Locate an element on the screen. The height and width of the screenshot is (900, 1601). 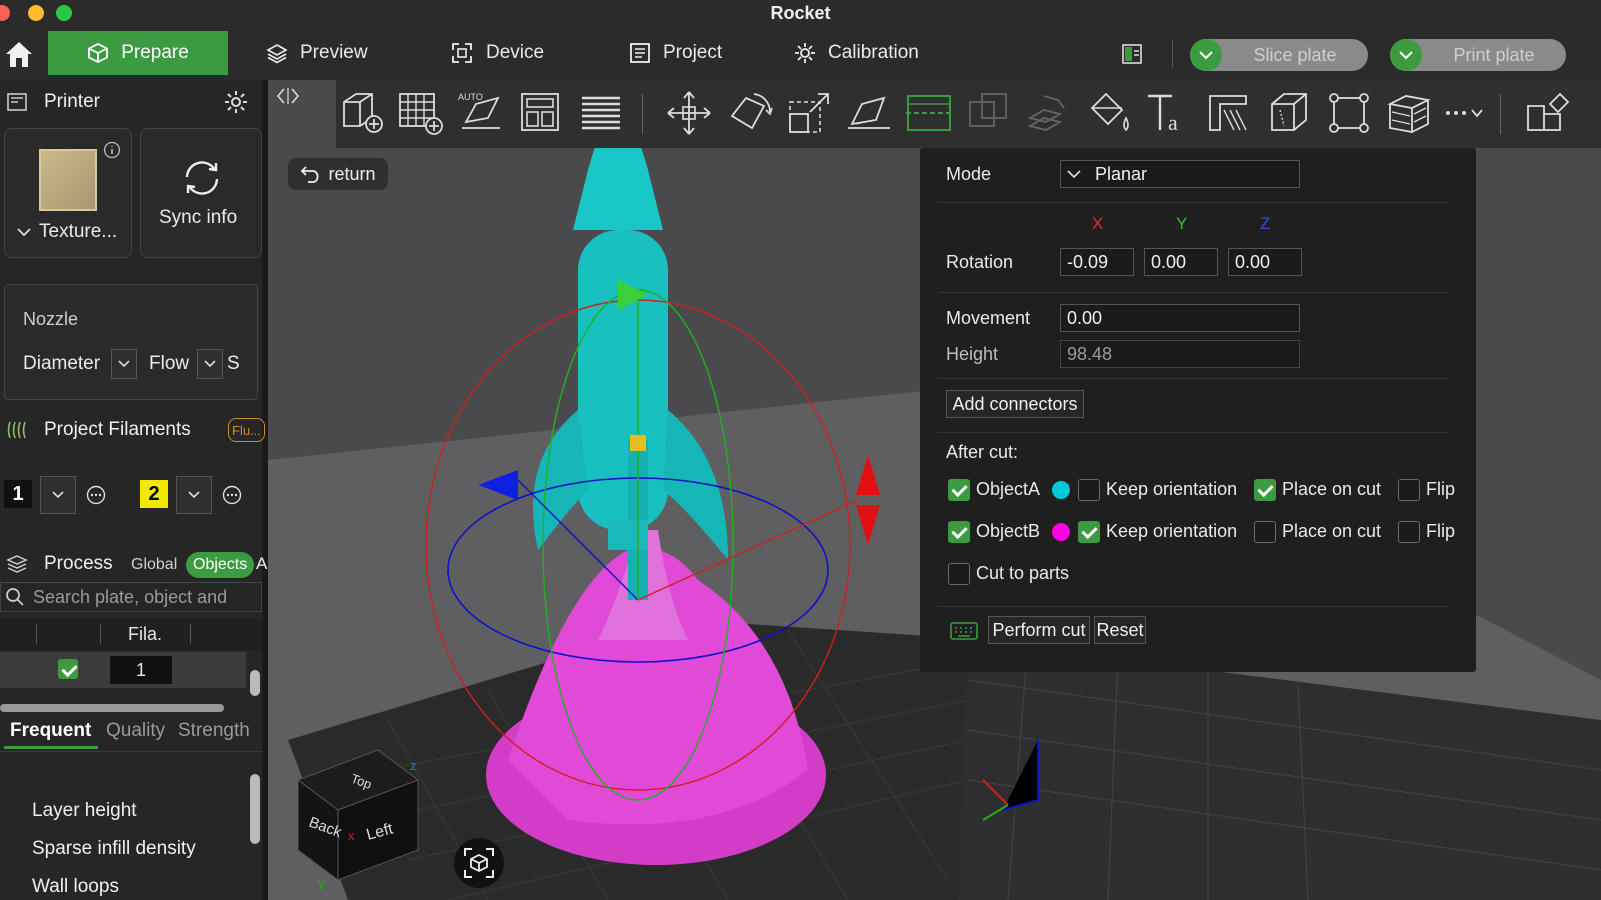
boolean-icon is located at coordinates (989, 113).